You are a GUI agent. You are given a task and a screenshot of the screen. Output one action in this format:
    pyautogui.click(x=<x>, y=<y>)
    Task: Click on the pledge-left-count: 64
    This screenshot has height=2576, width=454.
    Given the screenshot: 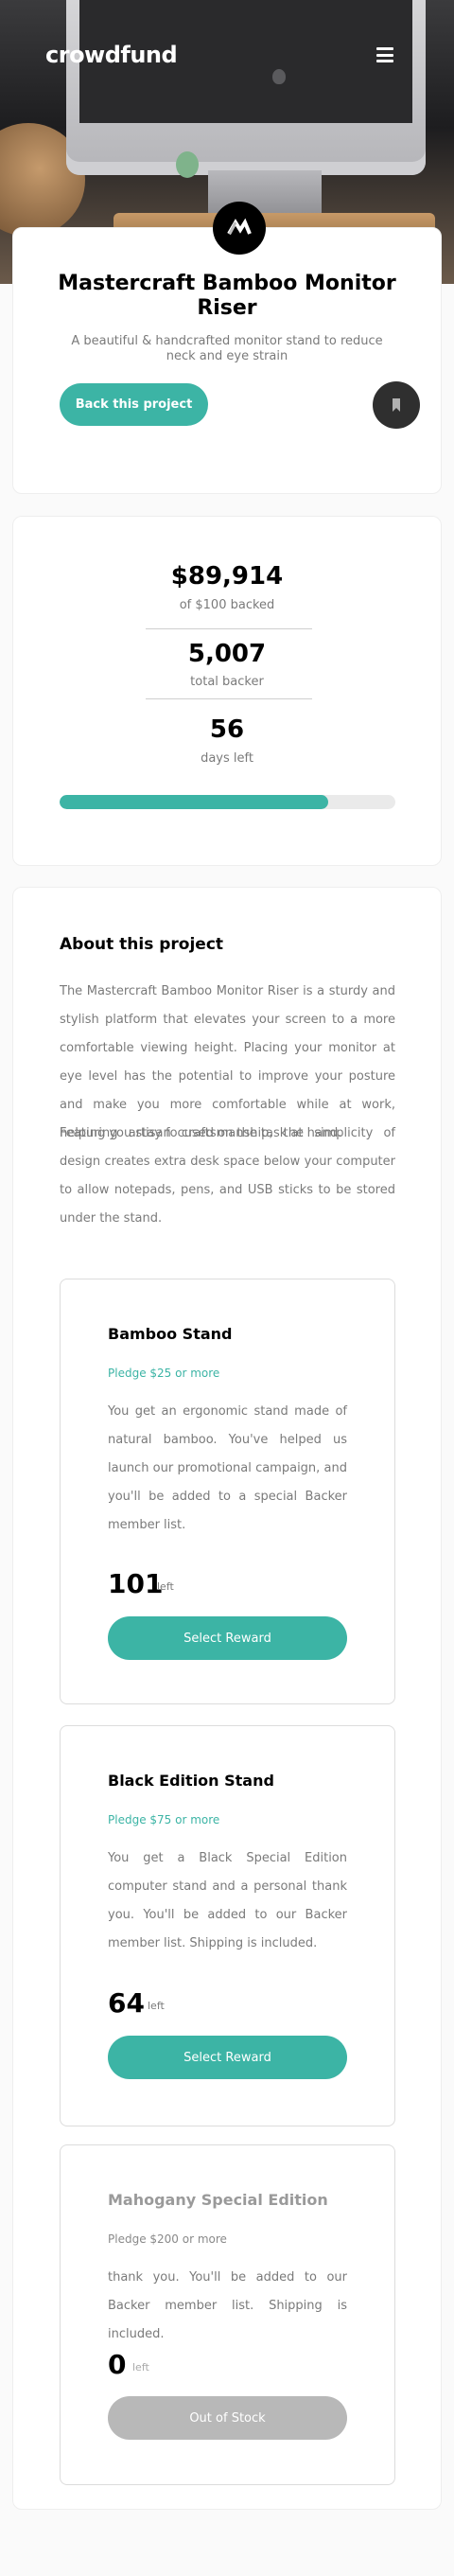 What is the action you would take?
    pyautogui.click(x=126, y=2003)
    